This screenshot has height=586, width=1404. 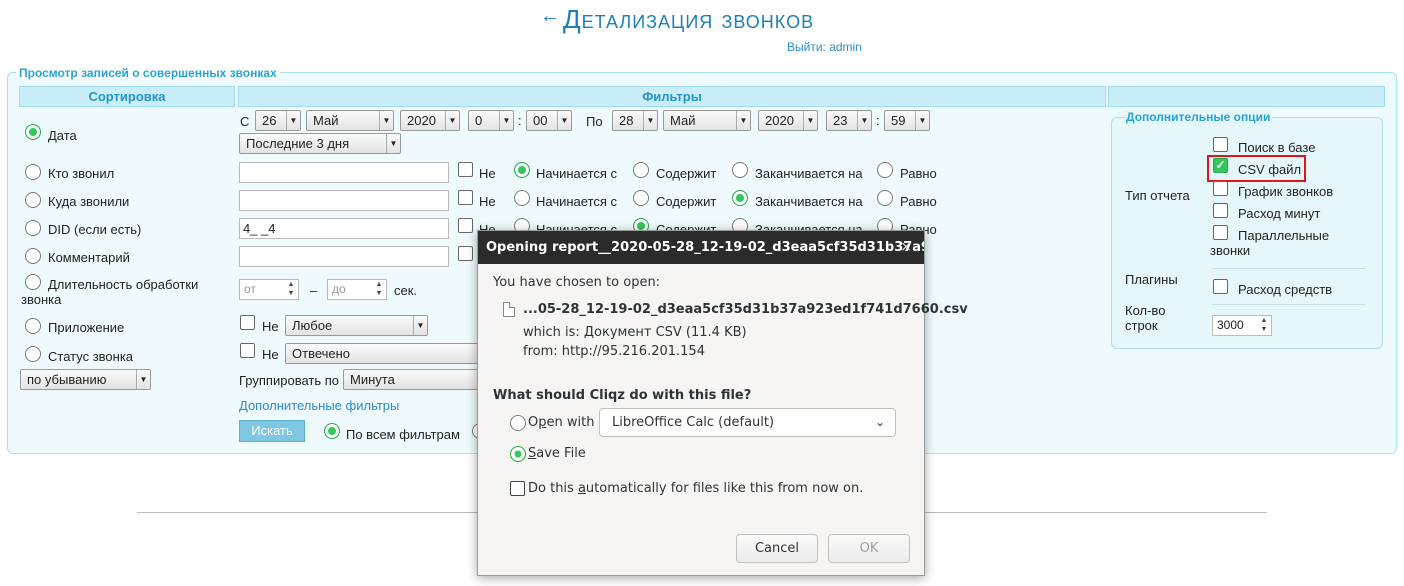 I want to click on sort-radio-callee, so click(x=33, y=200).